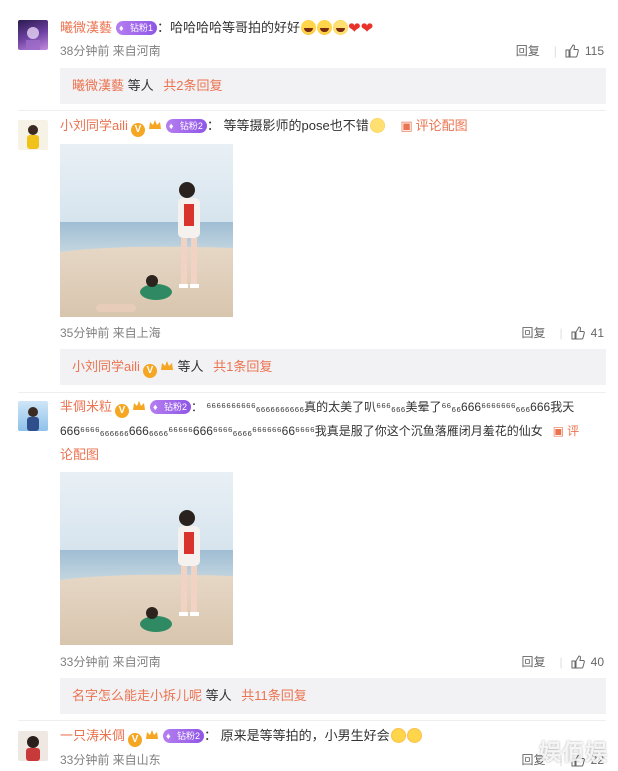  I want to click on username-link: 一只涛米倜, so click(92, 735).